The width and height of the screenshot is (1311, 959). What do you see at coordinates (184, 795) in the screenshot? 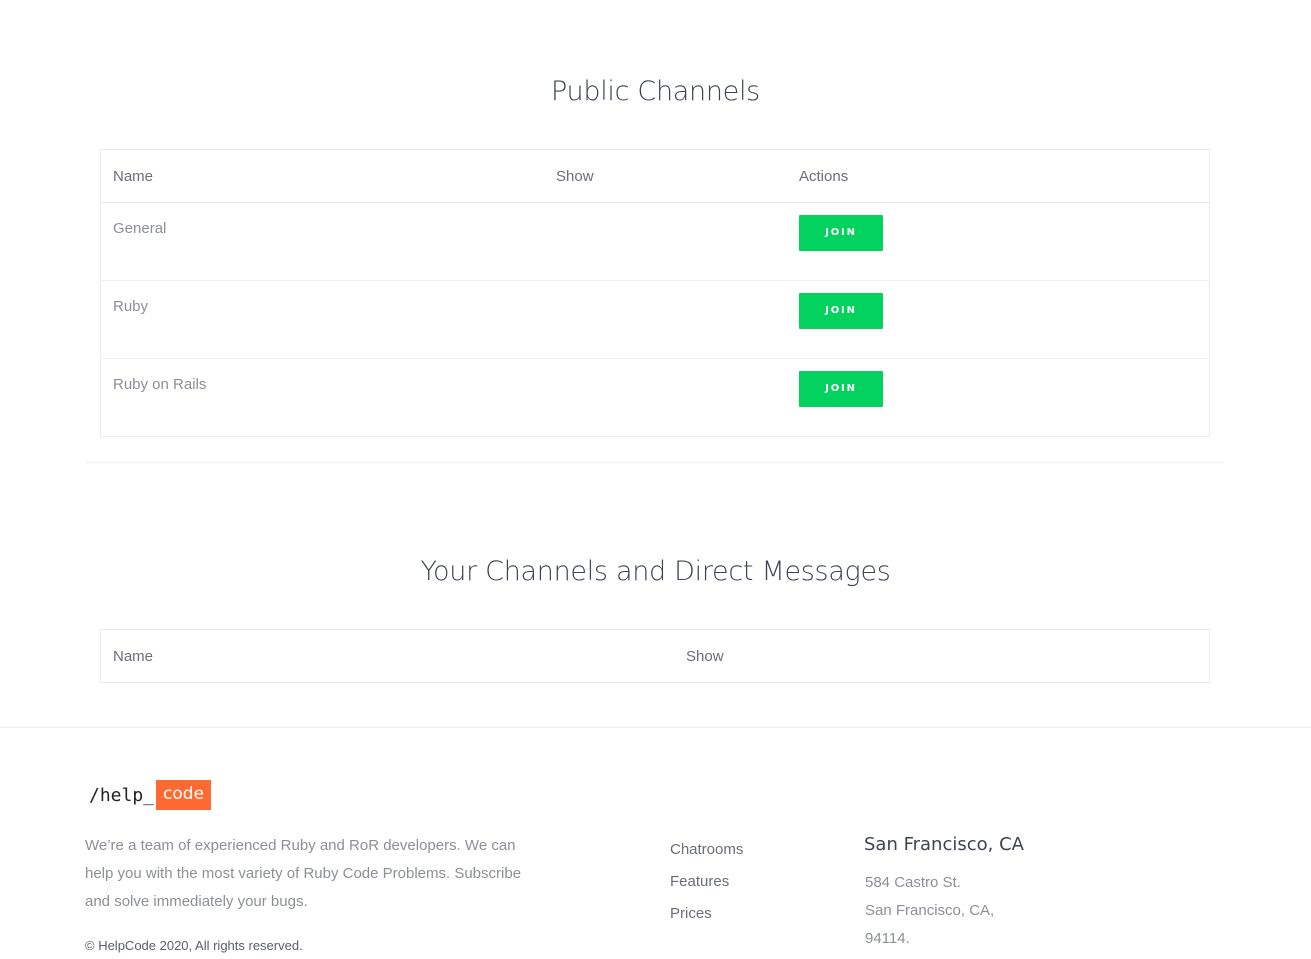
I see `logo-suffix: code` at bounding box center [184, 795].